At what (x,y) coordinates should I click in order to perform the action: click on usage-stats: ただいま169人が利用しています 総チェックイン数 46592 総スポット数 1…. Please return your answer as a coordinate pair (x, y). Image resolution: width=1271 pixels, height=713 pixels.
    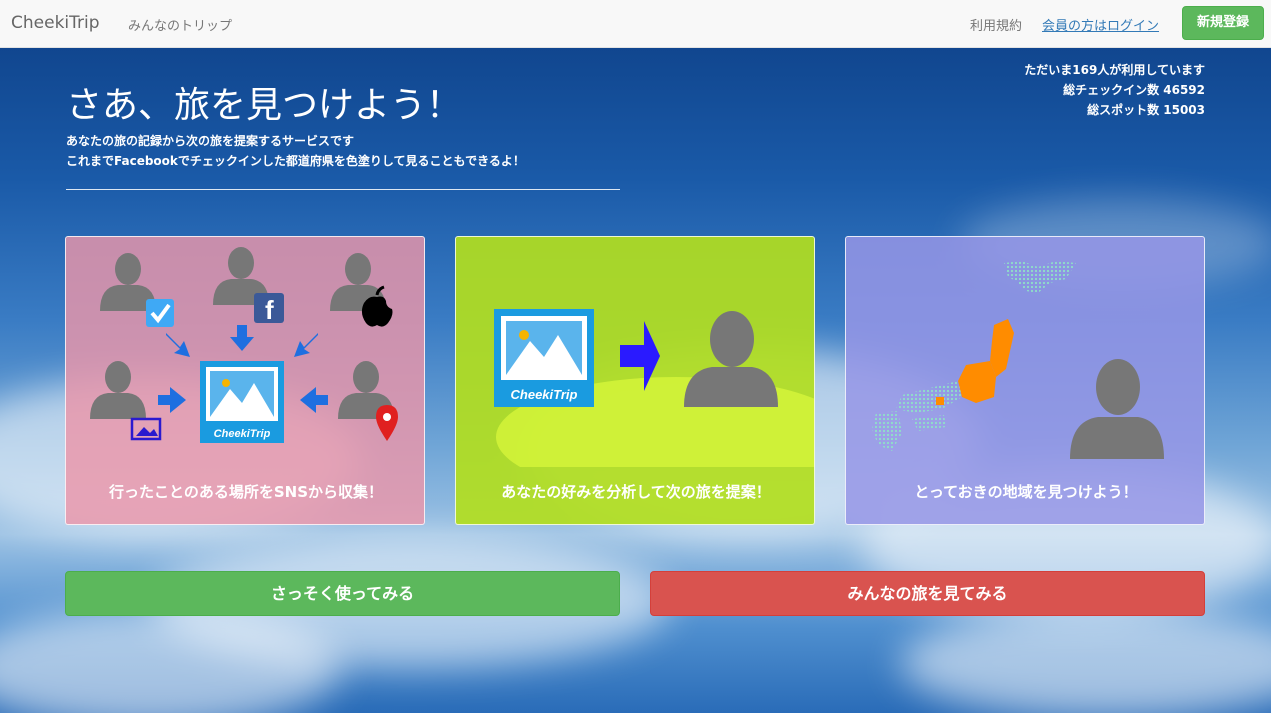
    Looking at the image, I should click on (1114, 90).